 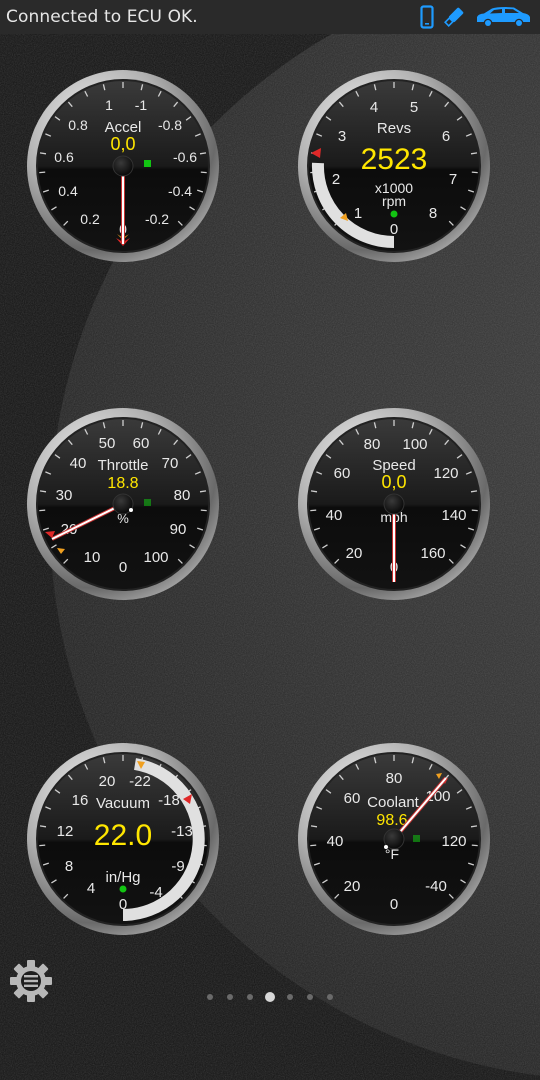 What do you see at coordinates (336, 179) in the screenshot?
I see `revs-tick: 2` at bounding box center [336, 179].